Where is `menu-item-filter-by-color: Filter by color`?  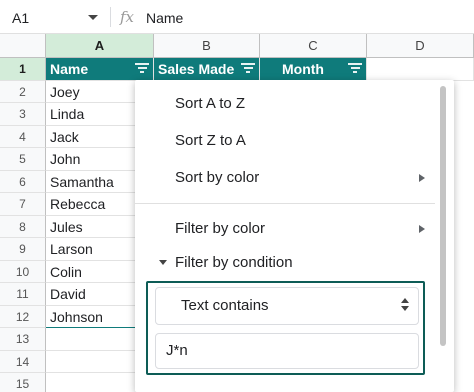 menu-item-filter-by-color: Filter by color is located at coordinates (285, 229).